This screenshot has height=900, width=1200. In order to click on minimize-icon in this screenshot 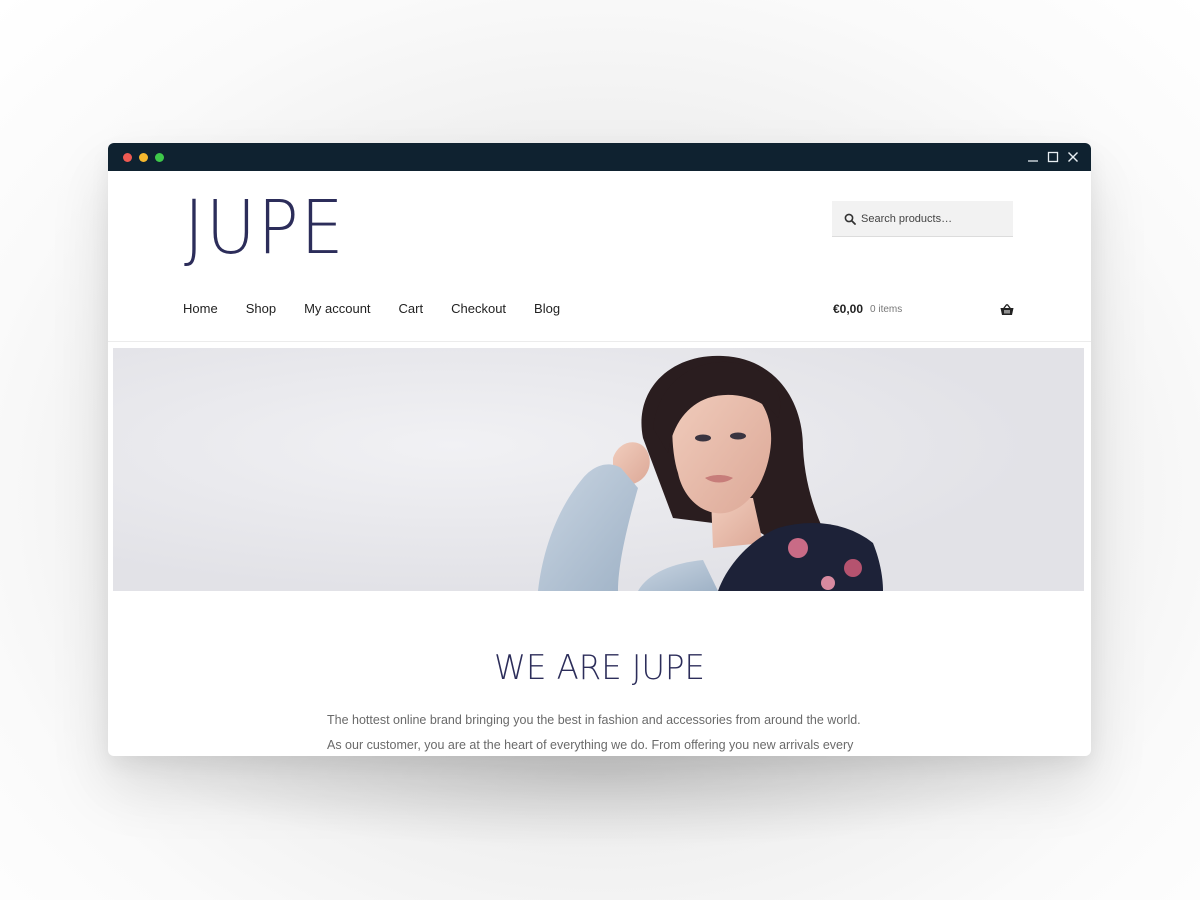, I will do `click(1033, 157)`.